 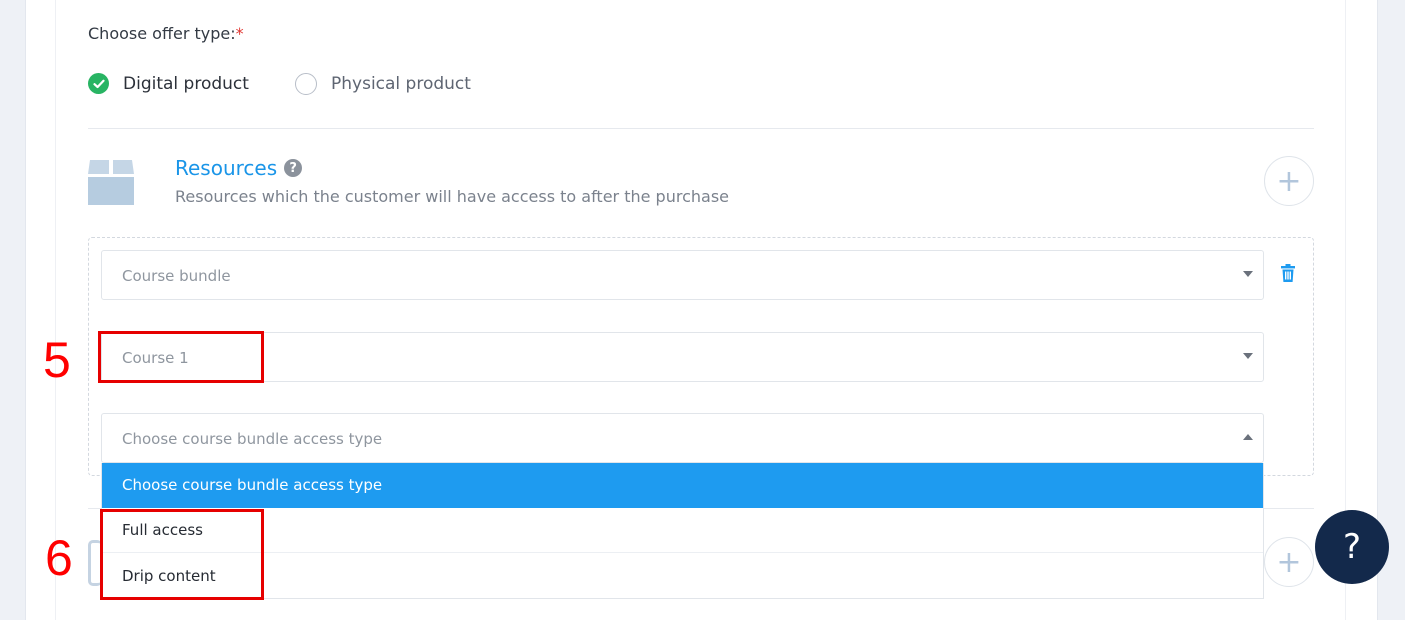 What do you see at coordinates (306, 84) in the screenshot?
I see `radio-circle-icon` at bounding box center [306, 84].